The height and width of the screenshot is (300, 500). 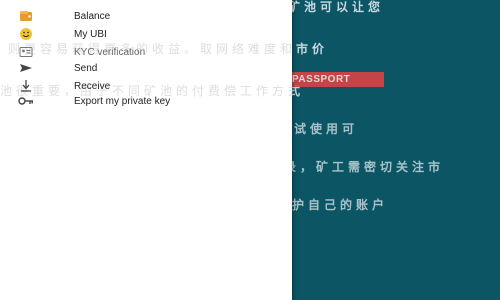 What do you see at coordinates (26, 34) in the screenshot?
I see `smiley-icon` at bounding box center [26, 34].